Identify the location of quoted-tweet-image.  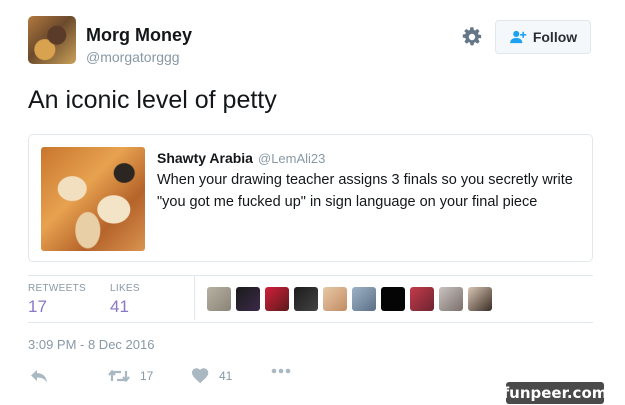
(93, 199).